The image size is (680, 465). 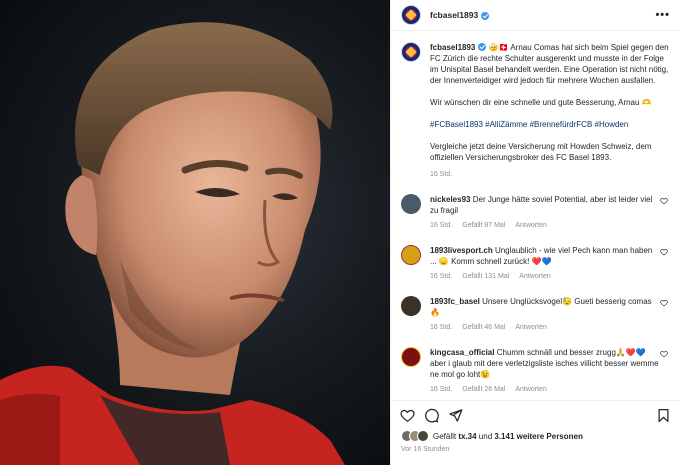 What do you see at coordinates (483, 327) in the screenshot?
I see `comment-likes: Gefällt 46 Mal` at bounding box center [483, 327].